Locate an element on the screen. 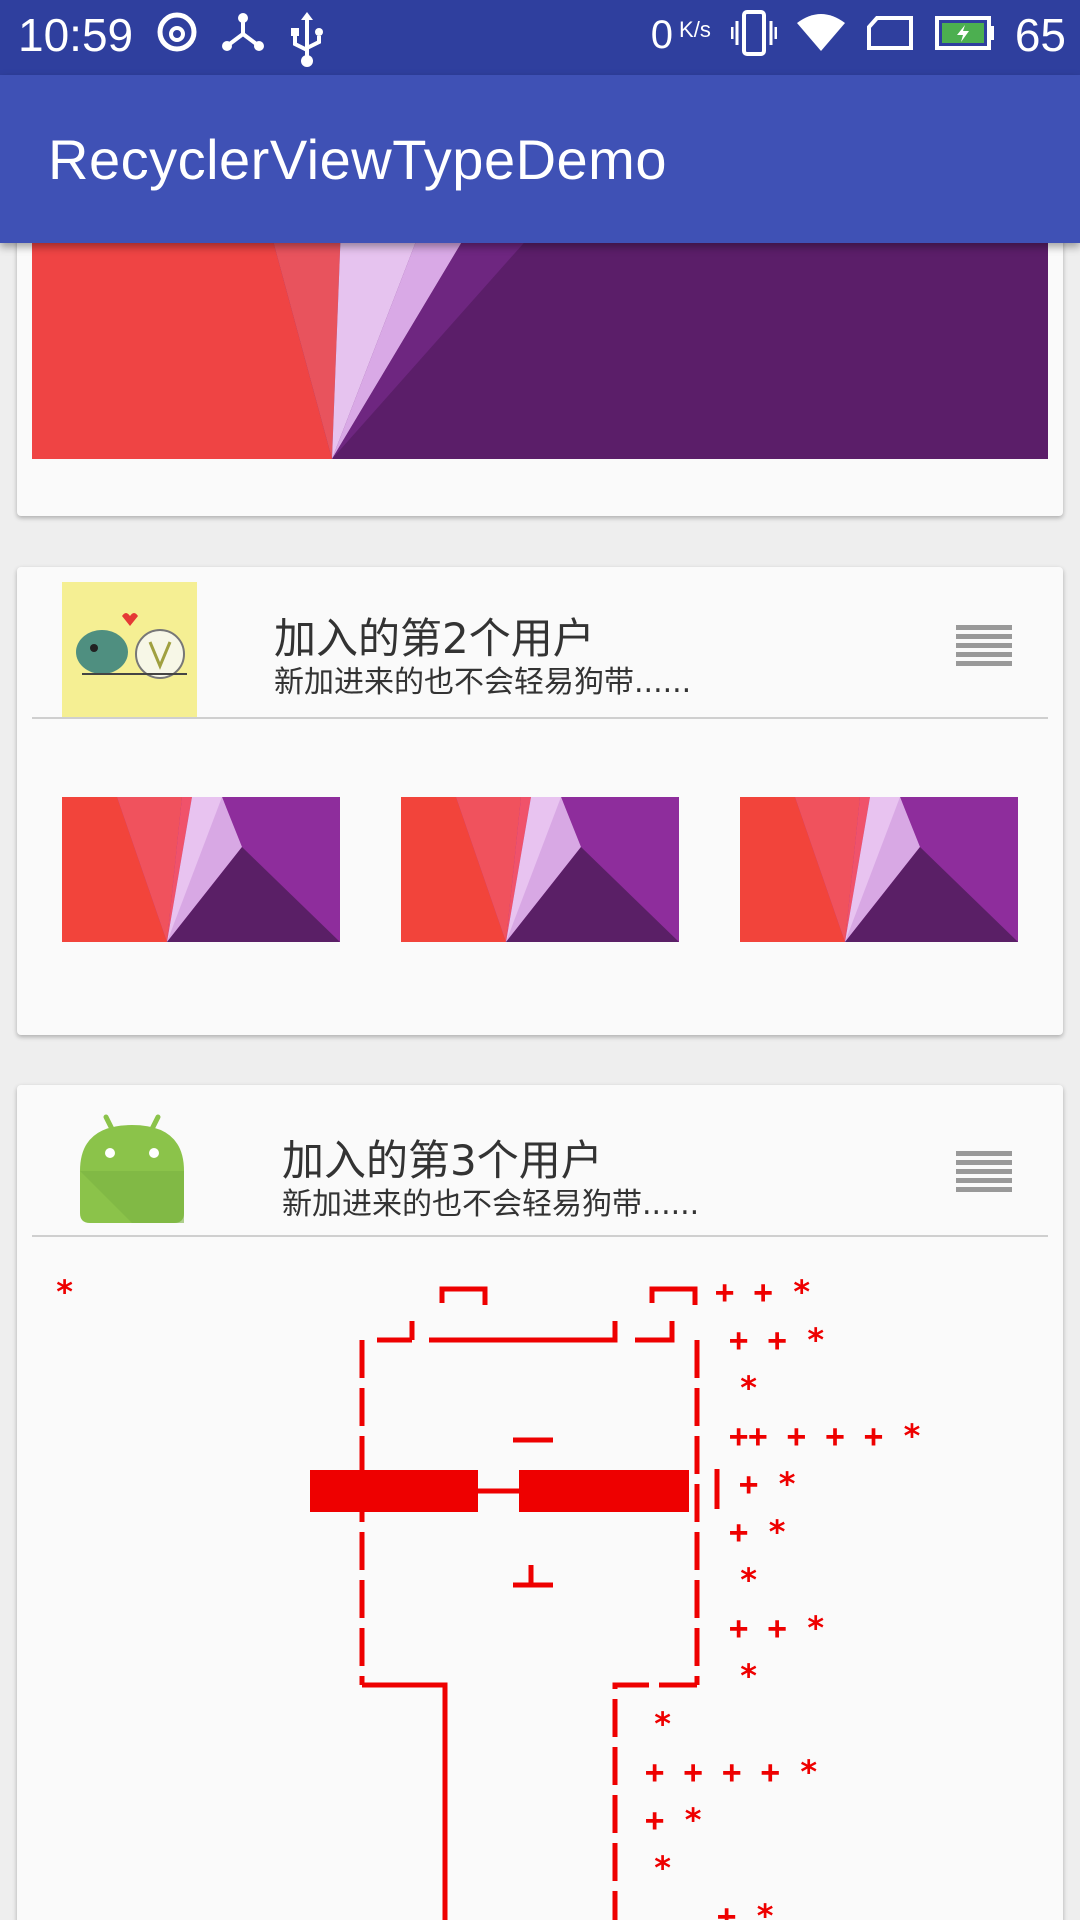 The image size is (1080, 1920). usb-icon is located at coordinates (307, 41).